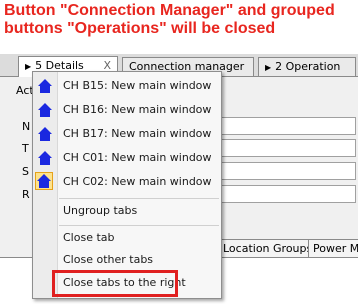 The width and height of the screenshot is (358, 304). What do you see at coordinates (137, 85) in the screenshot?
I see `menu-item-label: CH B15: New main window` at bounding box center [137, 85].